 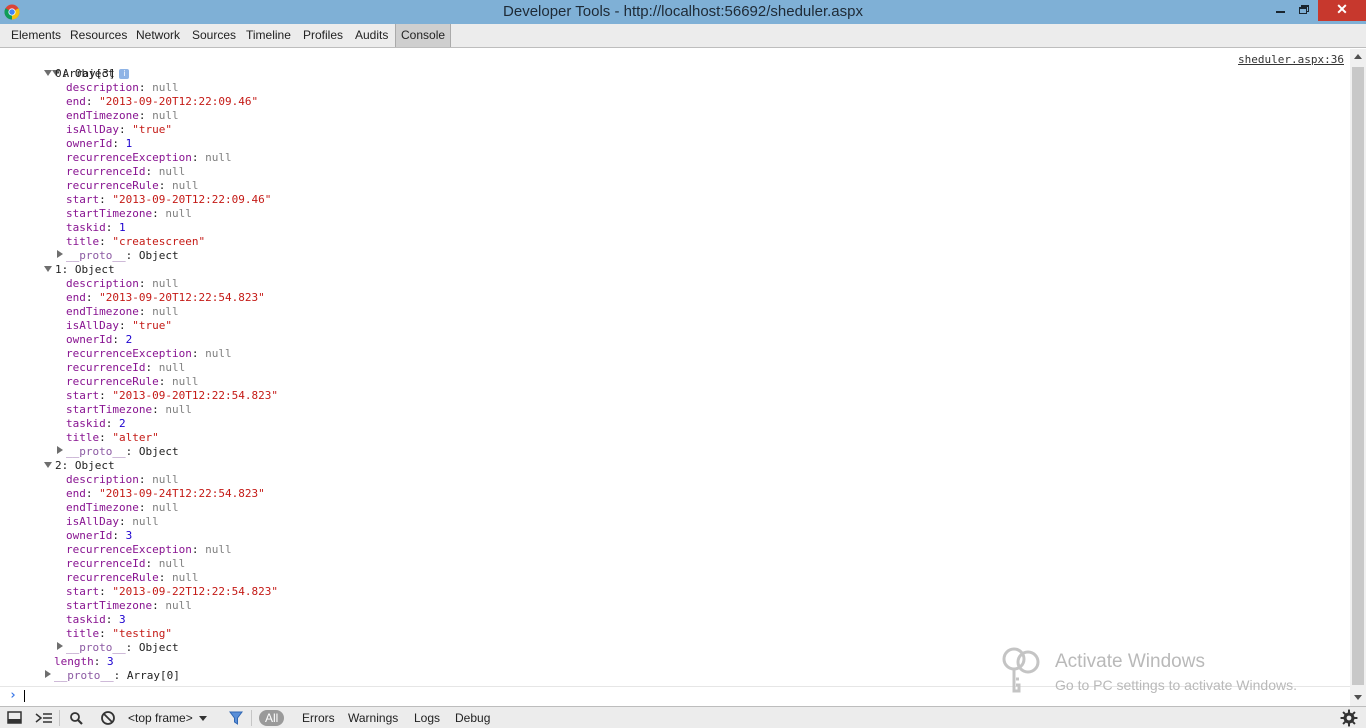 What do you see at coordinates (79, 466) in the screenshot?
I see `object-row: 2: Object` at bounding box center [79, 466].